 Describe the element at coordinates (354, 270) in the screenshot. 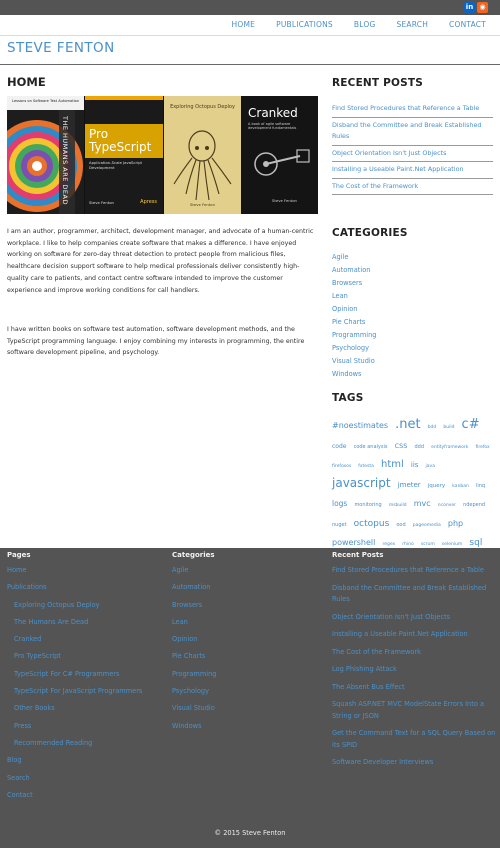

I see `category-link: Automation` at that location.